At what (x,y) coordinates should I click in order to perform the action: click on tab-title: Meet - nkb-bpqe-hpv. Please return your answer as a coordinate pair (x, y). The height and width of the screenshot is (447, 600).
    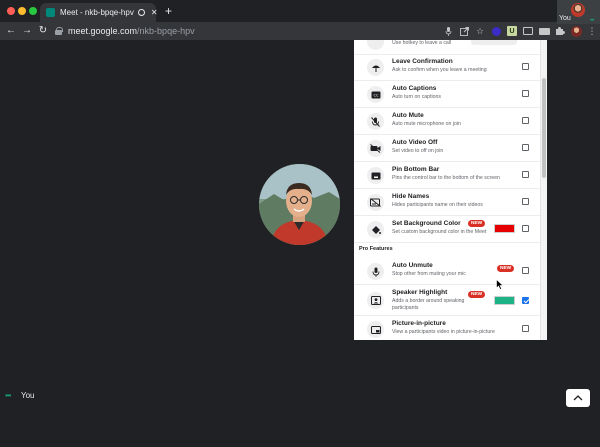
    Looking at the image, I should click on (97, 12).